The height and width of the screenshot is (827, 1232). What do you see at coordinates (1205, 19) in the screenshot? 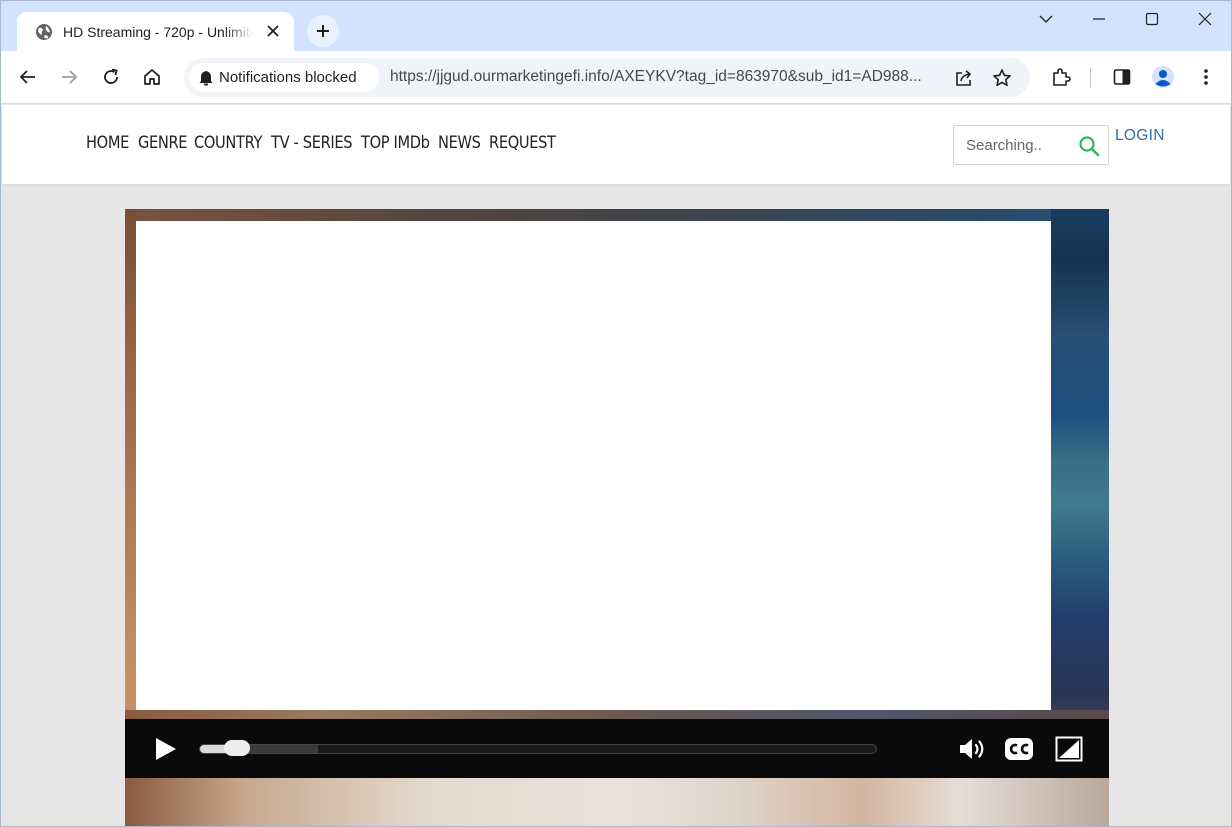
I see `close-window-icon` at bounding box center [1205, 19].